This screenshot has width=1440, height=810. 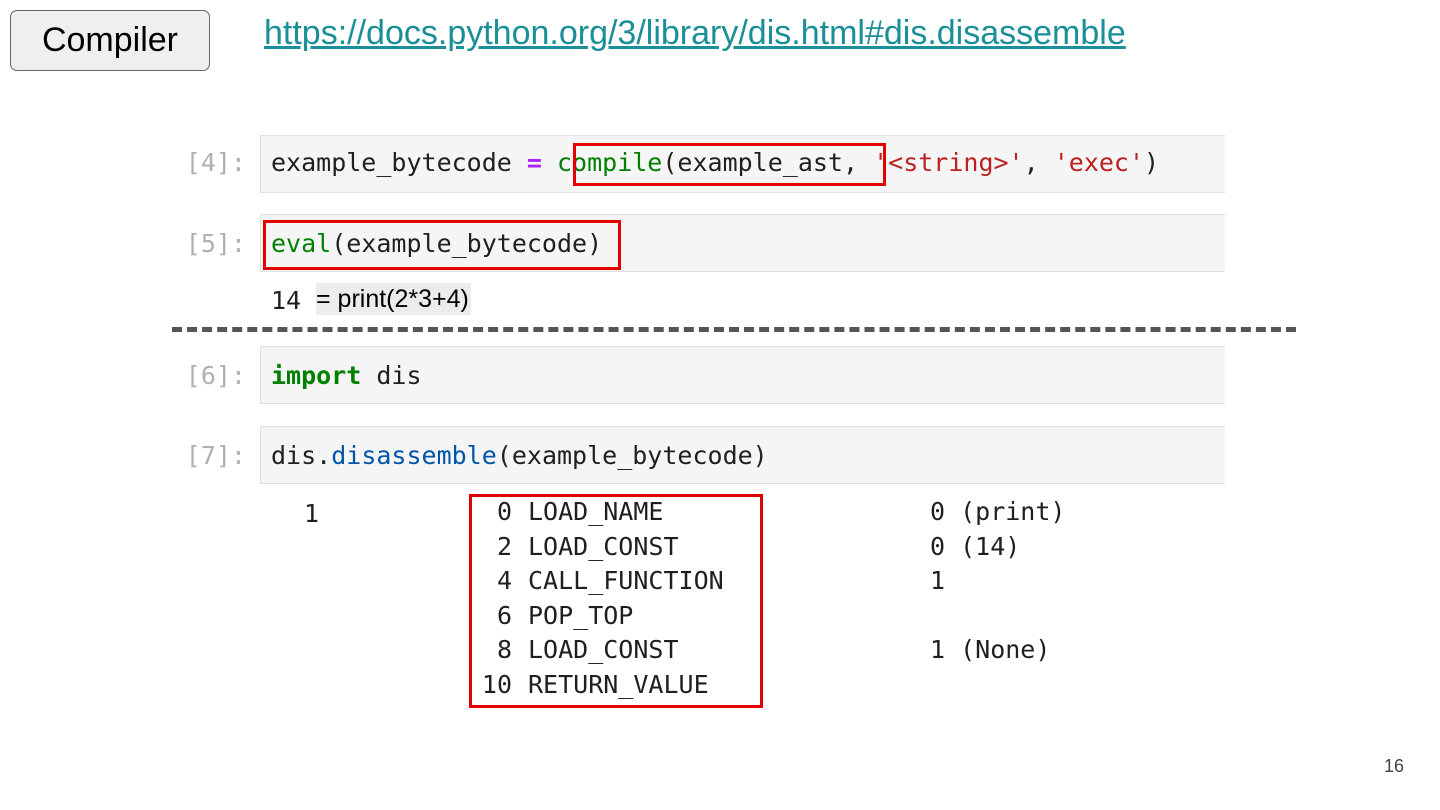 I want to click on eval-highlight-box, so click(x=442, y=245).